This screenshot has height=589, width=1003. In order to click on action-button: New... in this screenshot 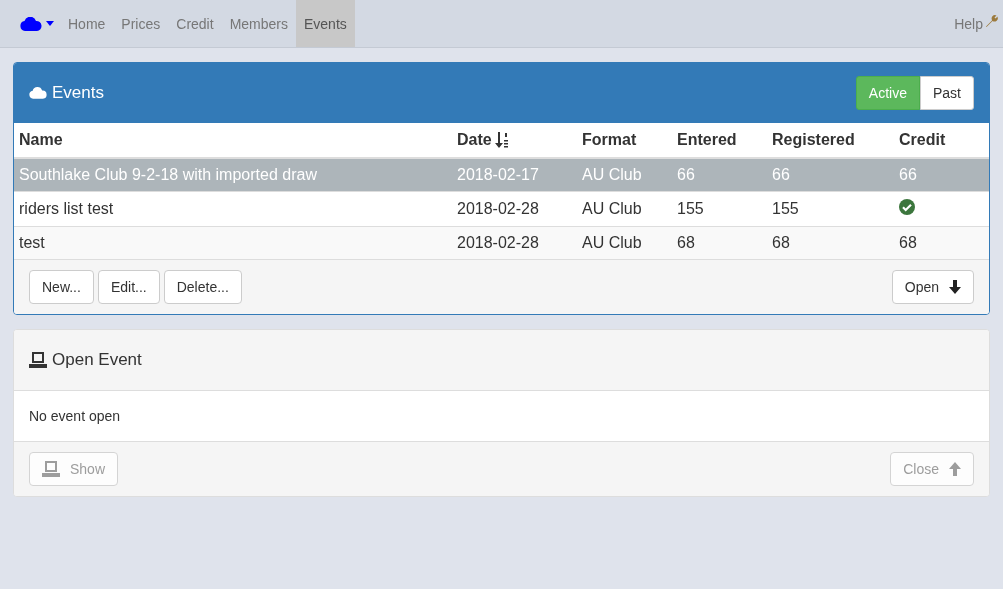, I will do `click(61, 287)`.